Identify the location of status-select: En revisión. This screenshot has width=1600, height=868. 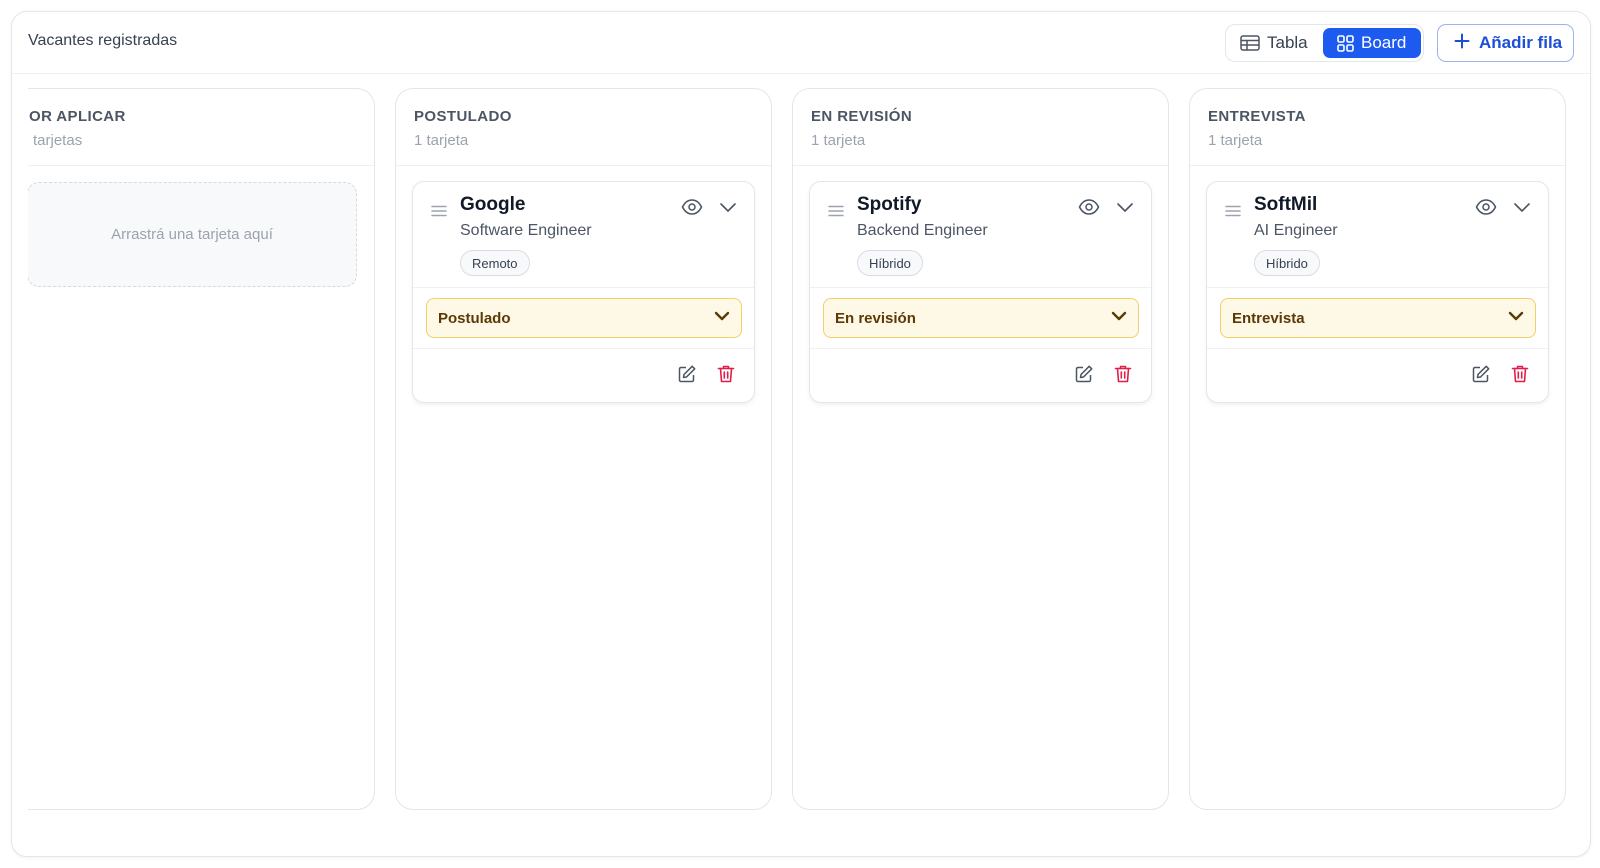
(981, 318).